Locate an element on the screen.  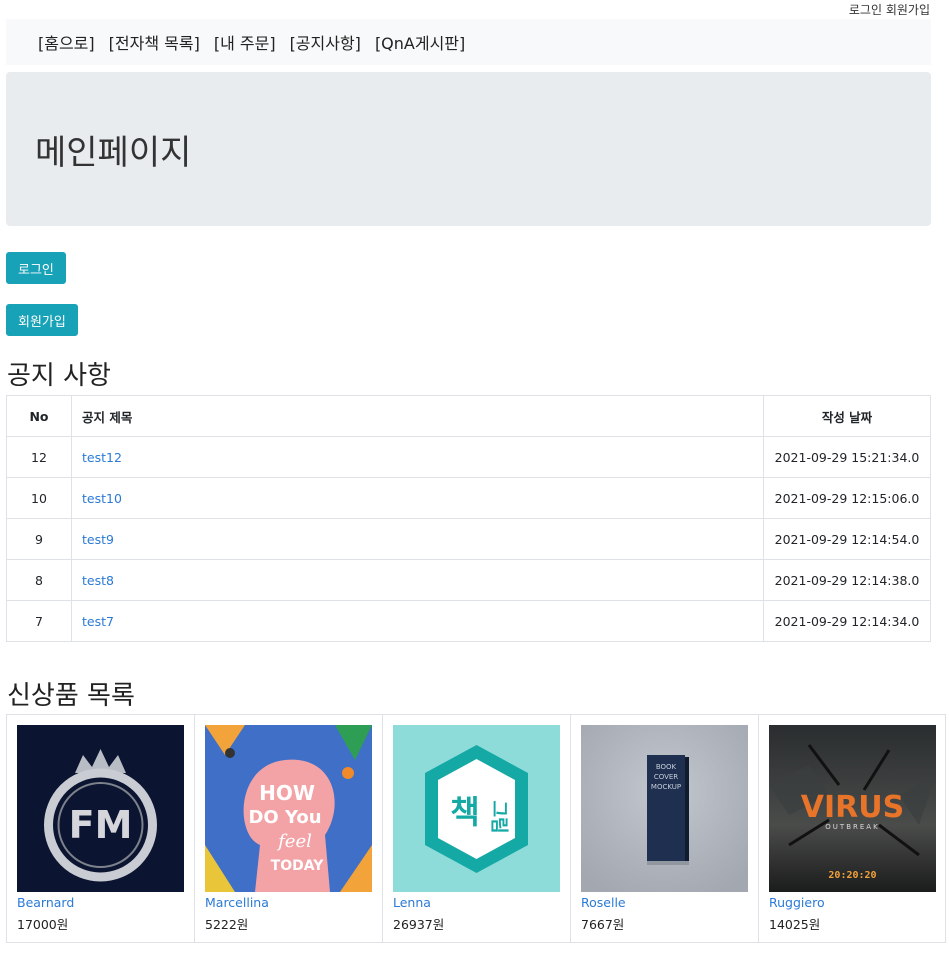
nav-item-ebook-list: [전자책 목록] is located at coordinates (154, 42).